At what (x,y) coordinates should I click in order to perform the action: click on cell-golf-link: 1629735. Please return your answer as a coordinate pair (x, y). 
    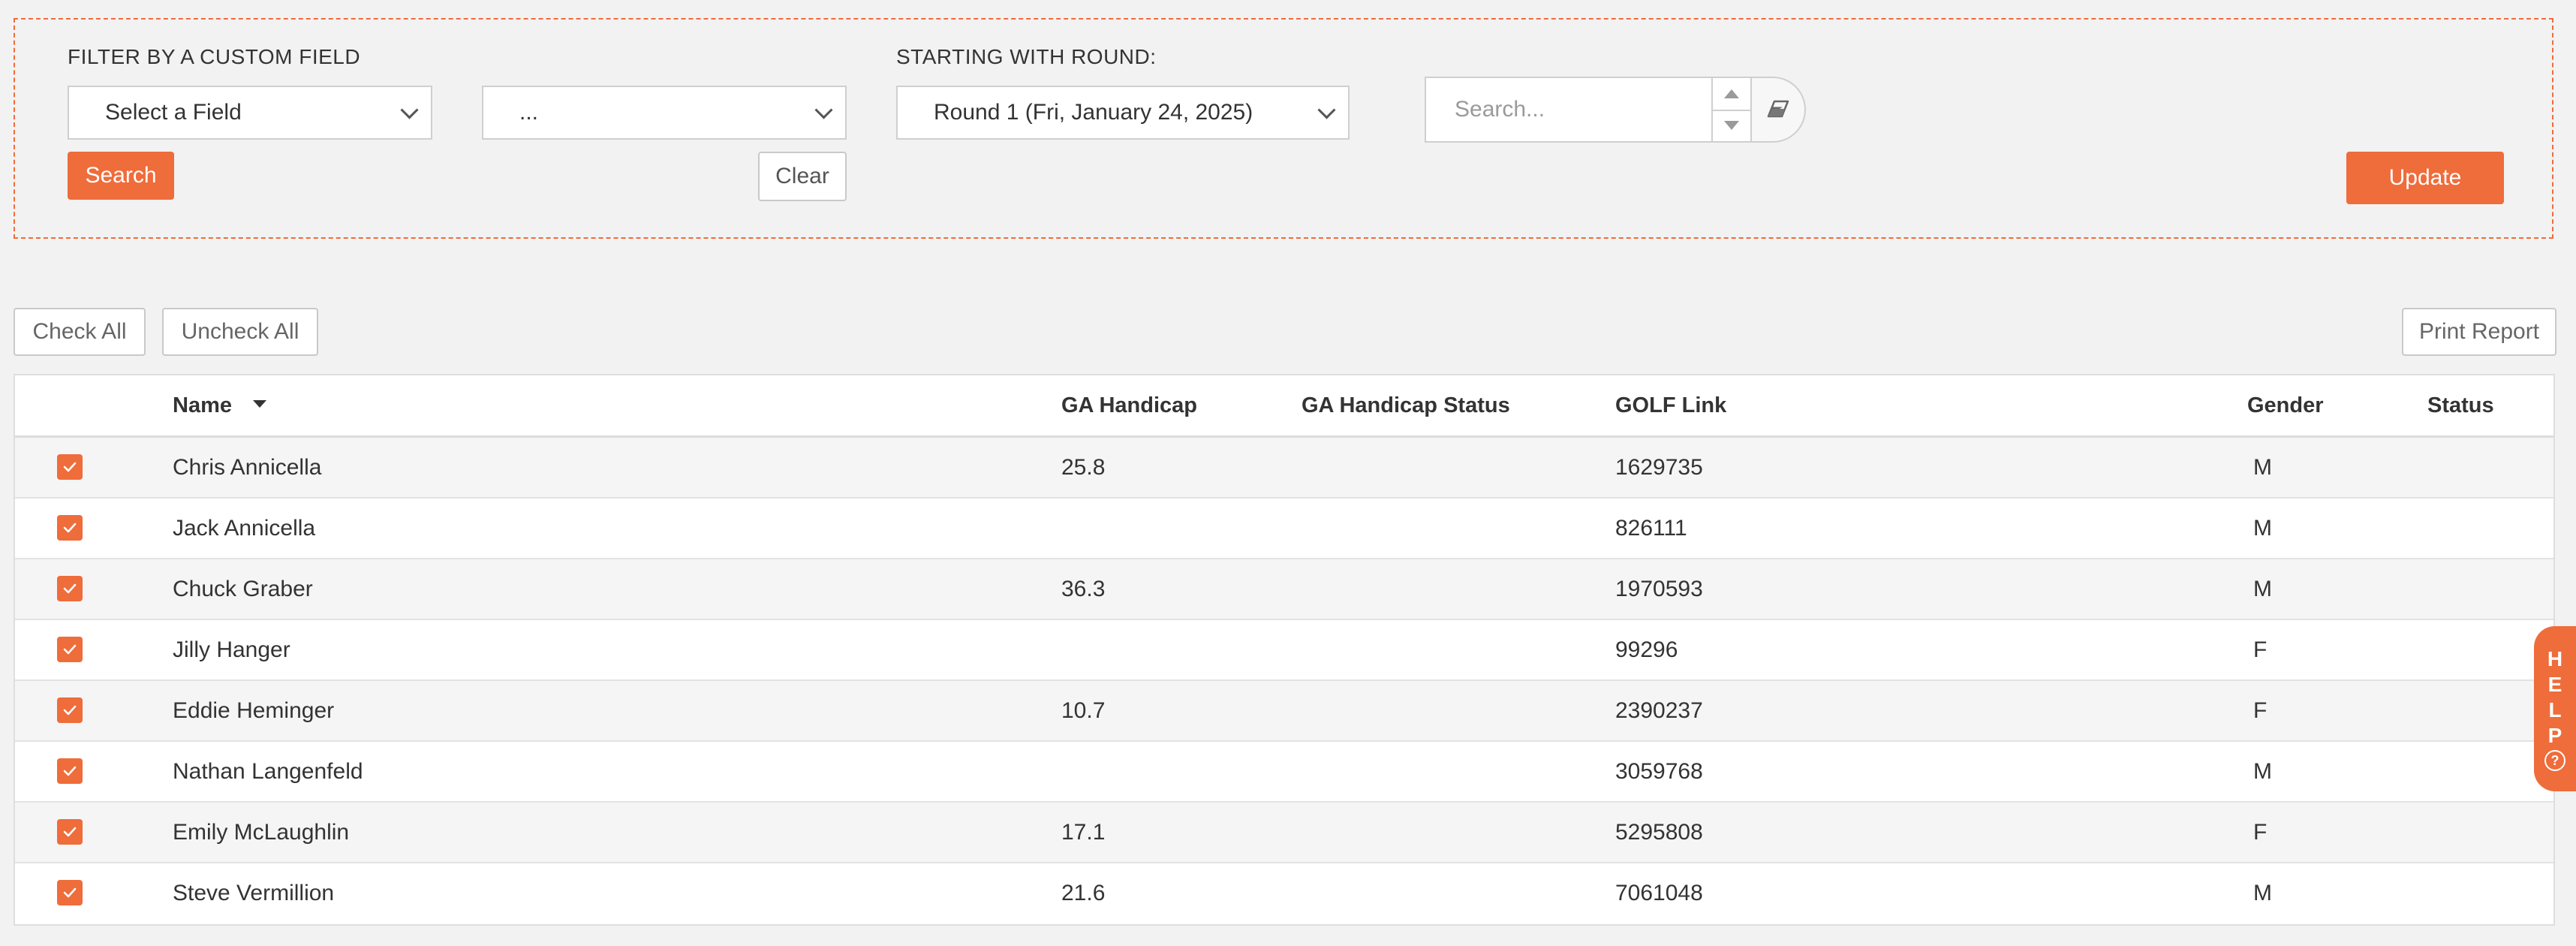
    Looking at the image, I should click on (1659, 467).